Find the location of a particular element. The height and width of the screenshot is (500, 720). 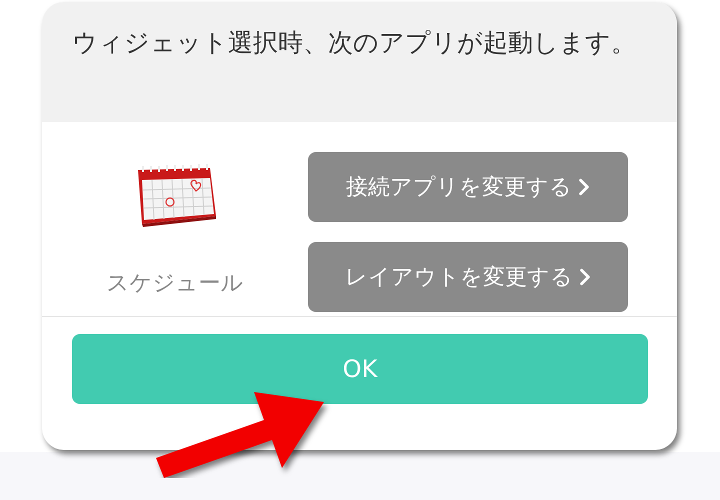

app-name: スケジュール is located at coordinates (175, 284).